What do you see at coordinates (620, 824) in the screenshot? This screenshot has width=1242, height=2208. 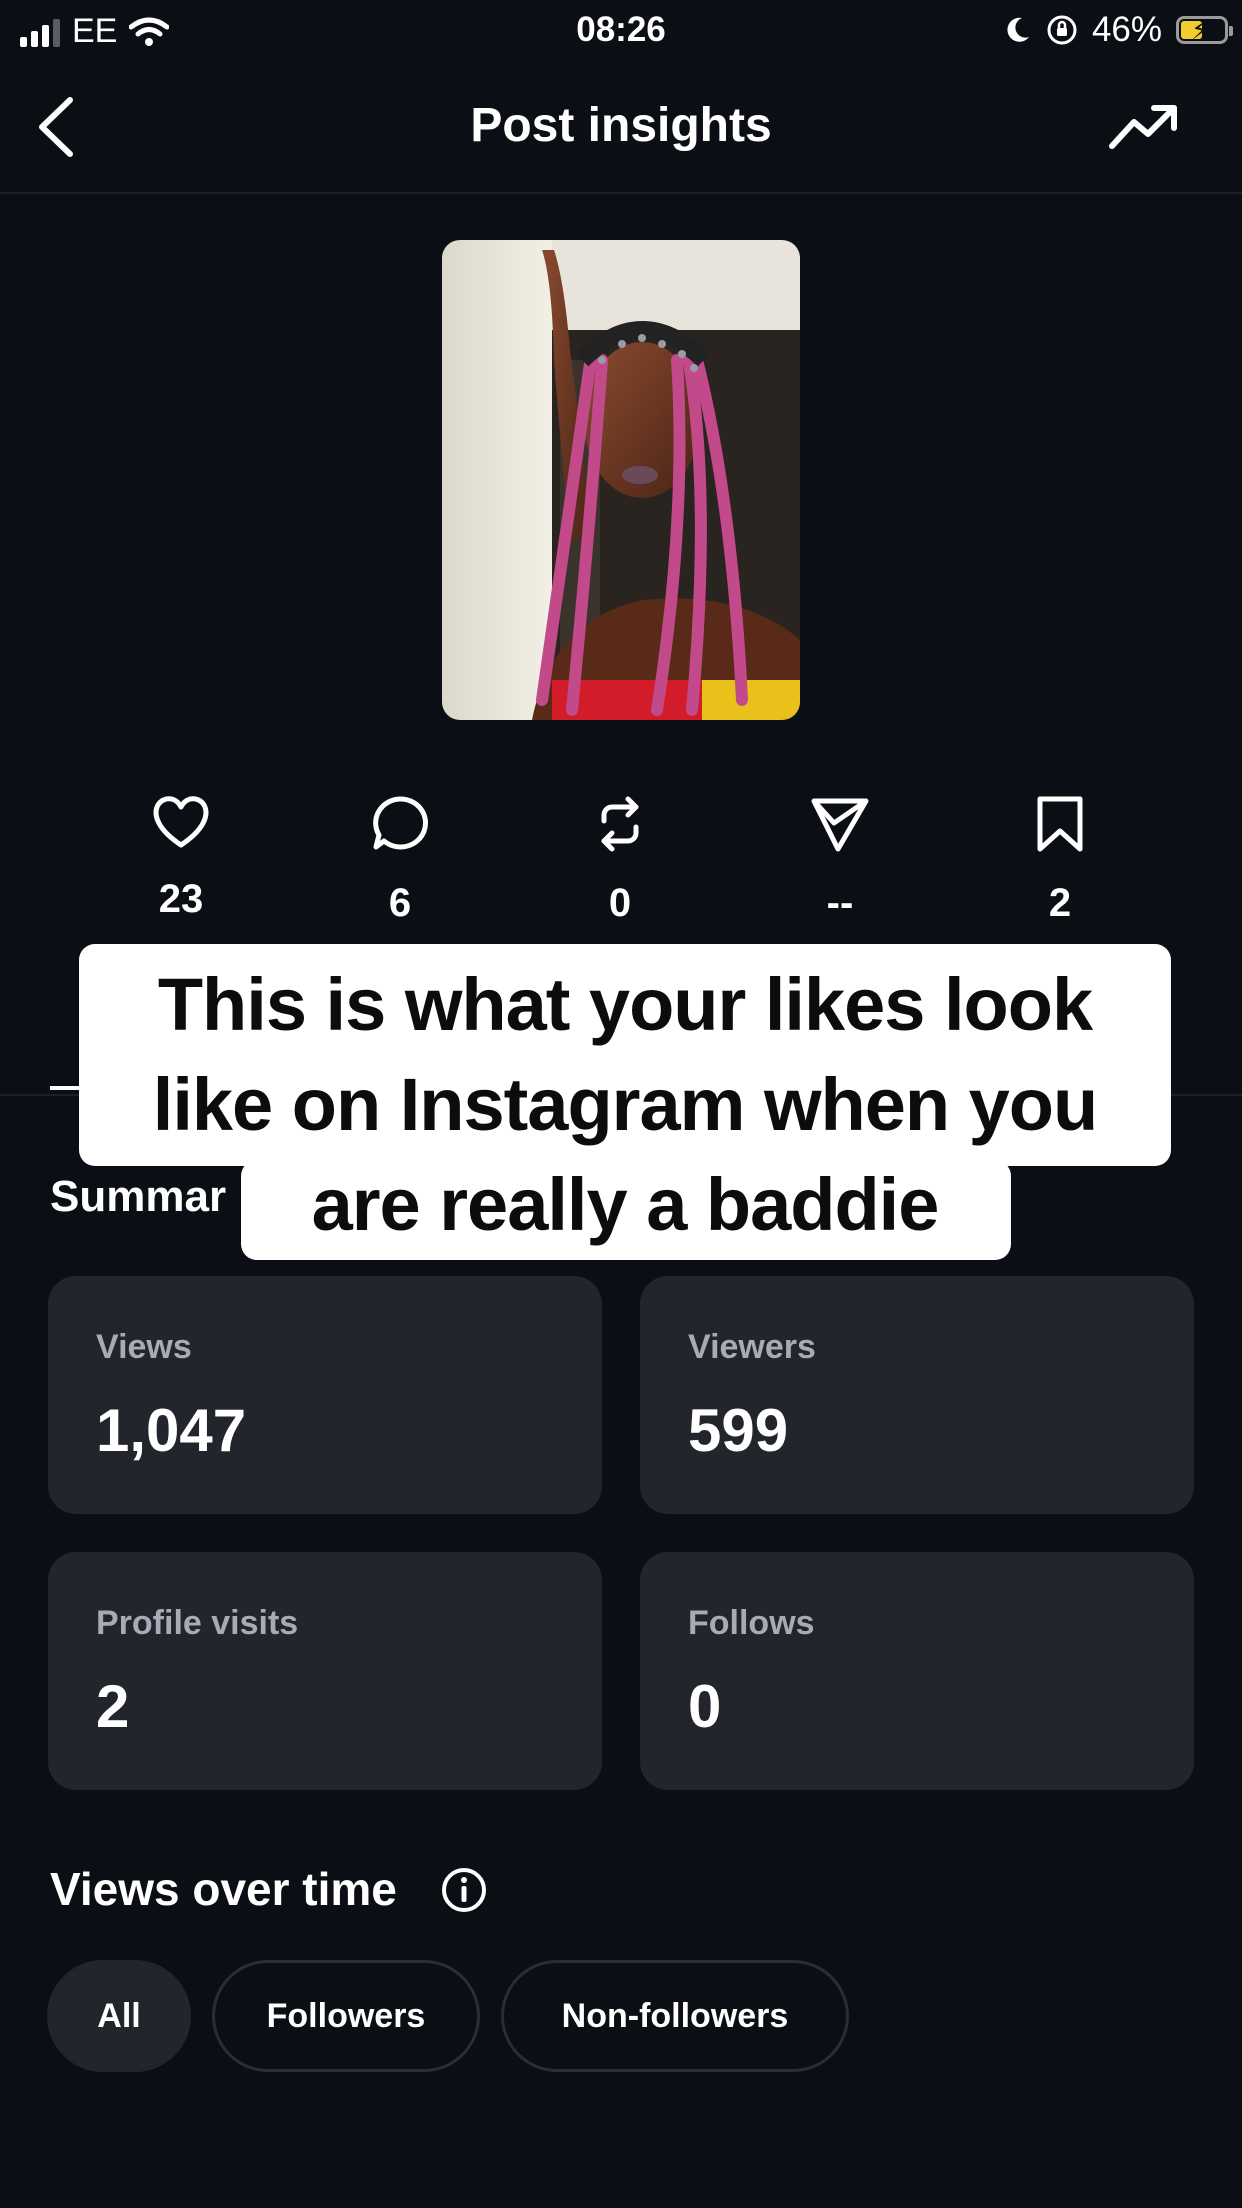 I see `repost-icon` at bounding box center [620, 824].